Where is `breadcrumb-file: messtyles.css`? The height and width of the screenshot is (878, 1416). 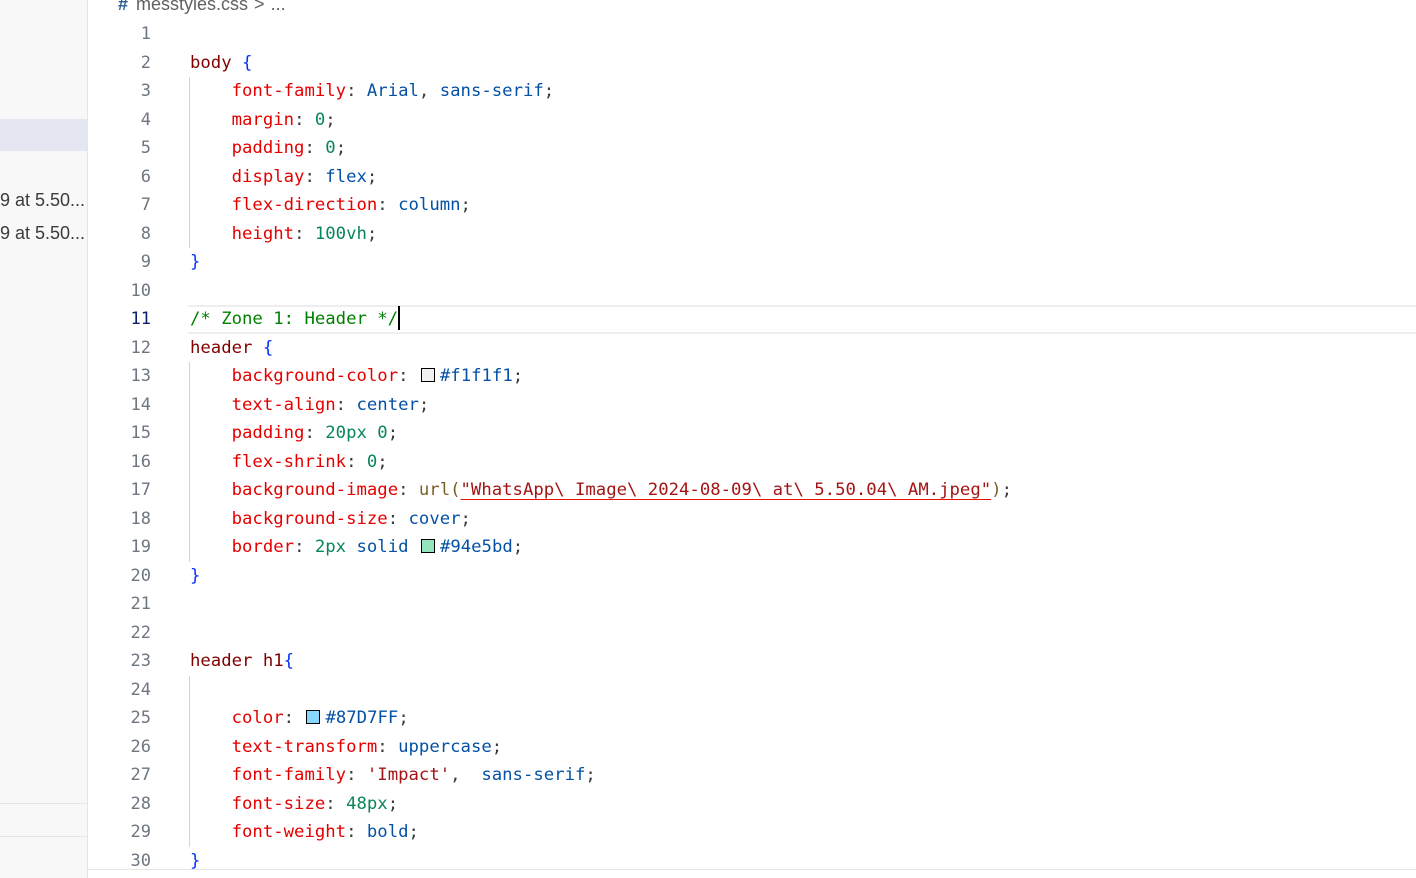
breadcrumb-file: messtyles.css is located at coordinates (192, 7).